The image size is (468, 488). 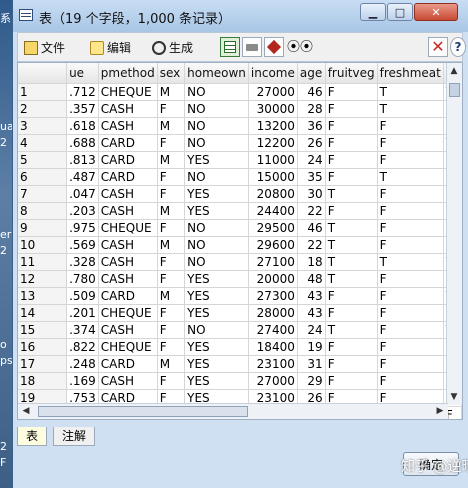 What do you see at coordinates (240, 126) in the screenshot?
I see `table-row: 3.618CASHMNO1320036FFF` at bounding box center [240, 126].